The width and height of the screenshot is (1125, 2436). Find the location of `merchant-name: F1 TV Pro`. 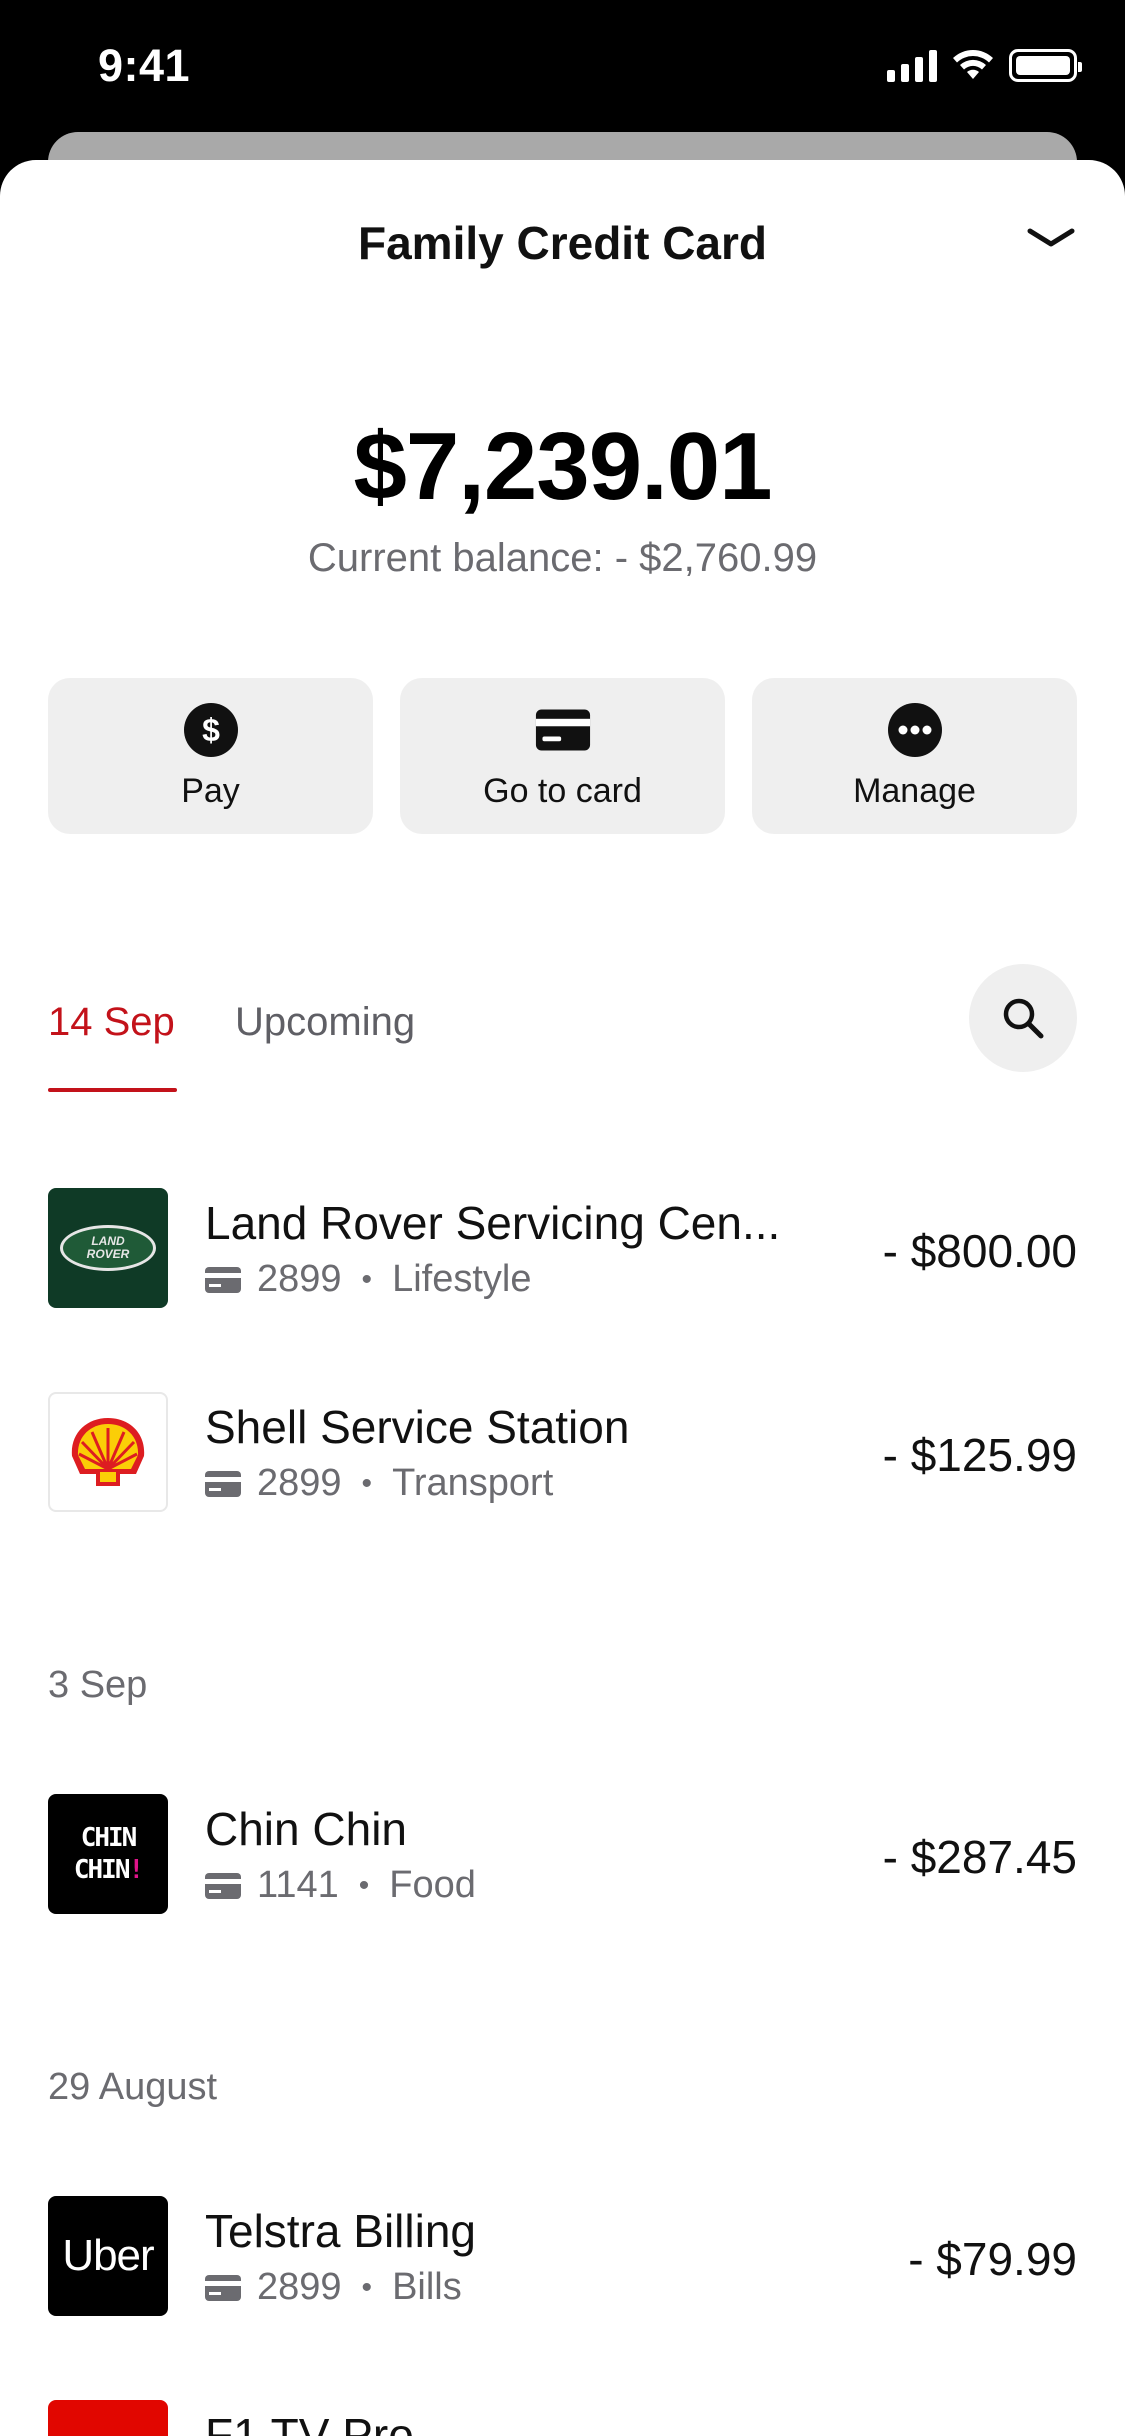

merchant-name: F1 TV Pro is located at coordinates (309, 2422).